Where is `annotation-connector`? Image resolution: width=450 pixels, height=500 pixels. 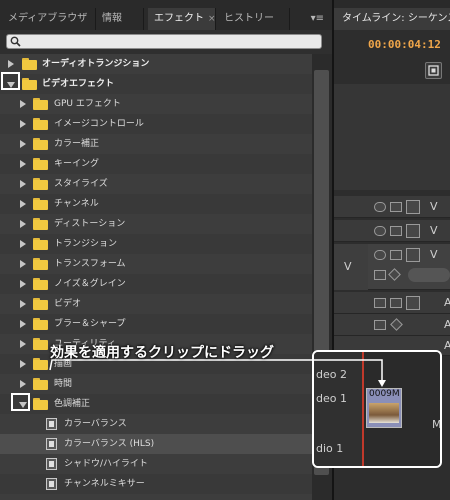
annotation-connector is located at coordinates (217, 373).